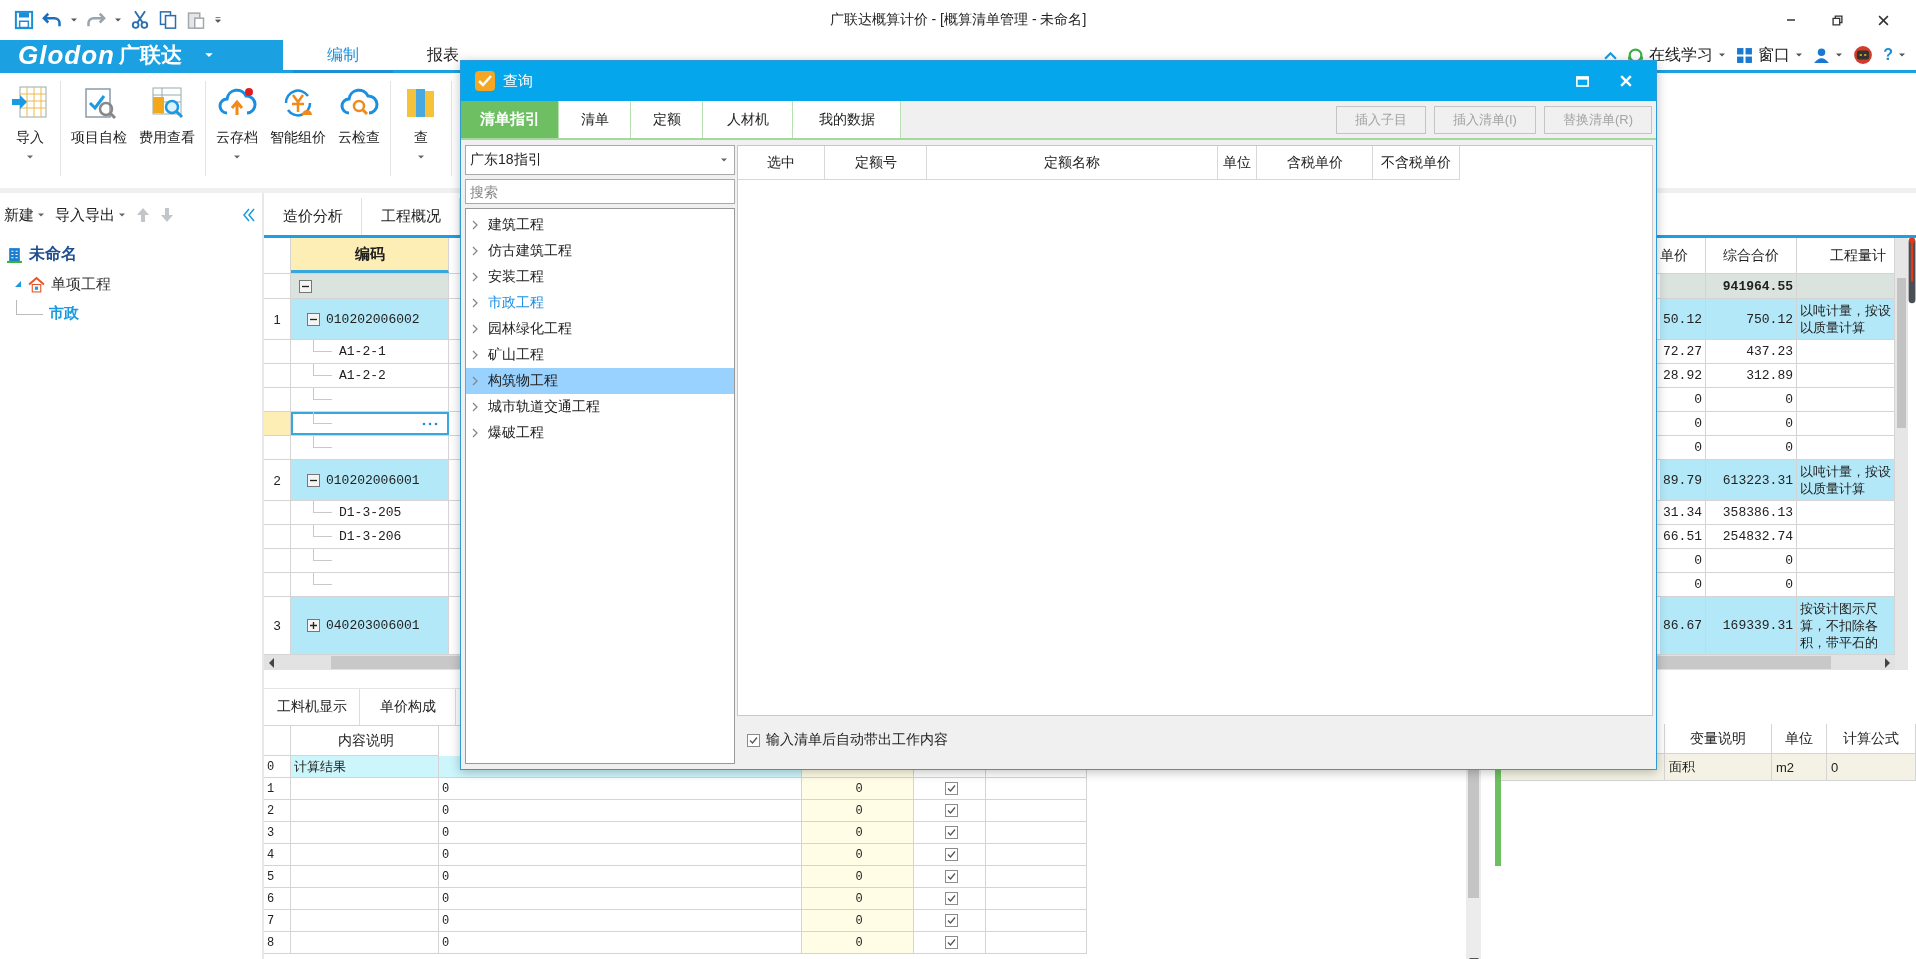  Describe the element at coordinates (24, 20) in the screenshot. I see `save-icon` at that location.